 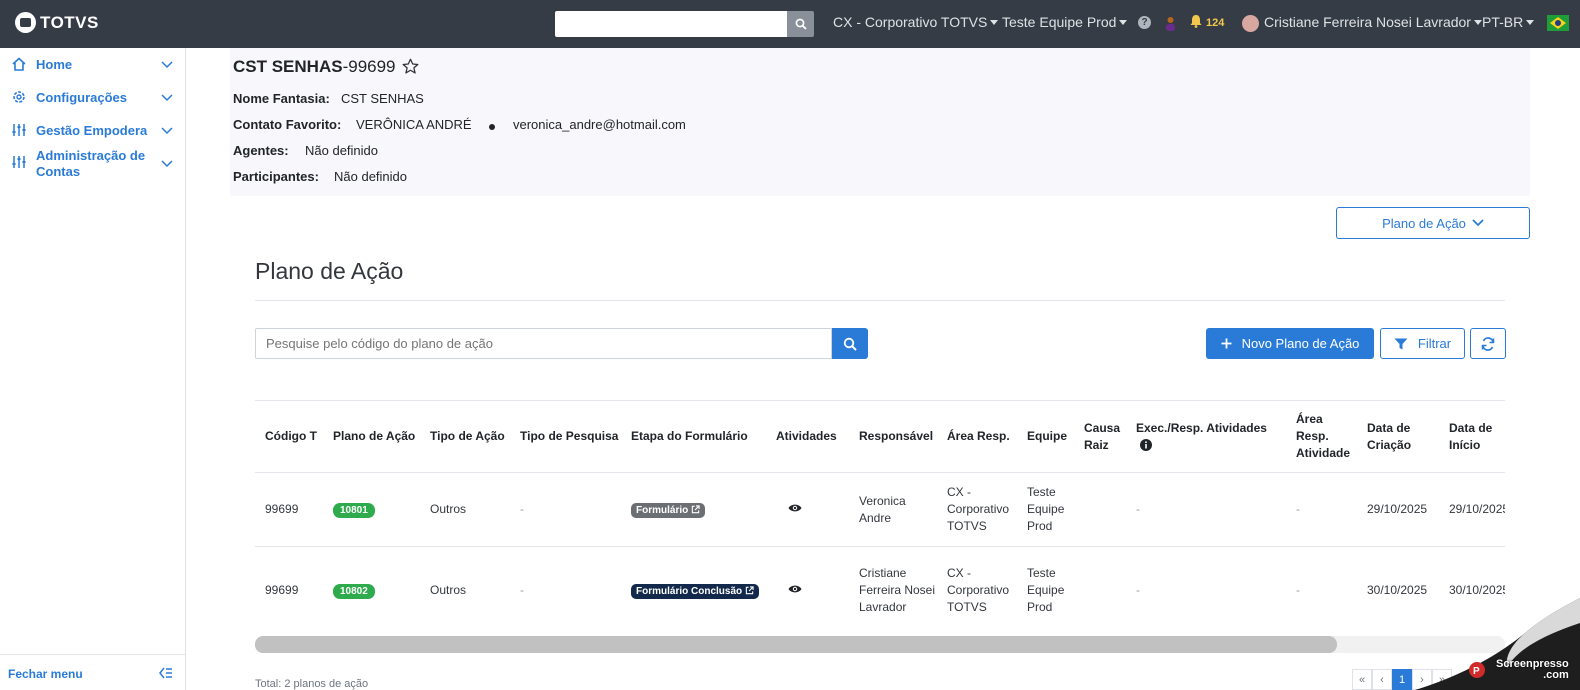 I want to click on form-stage-link: Formulário, so click(x=668, y=510).